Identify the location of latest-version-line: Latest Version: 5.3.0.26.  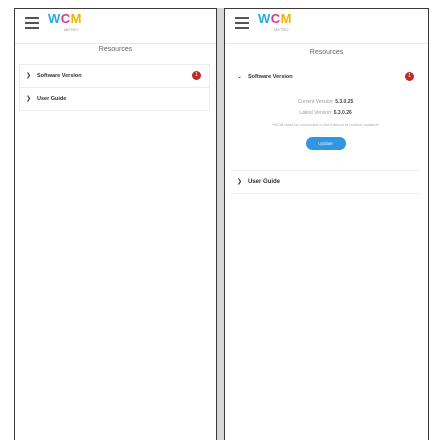
(325, 113).